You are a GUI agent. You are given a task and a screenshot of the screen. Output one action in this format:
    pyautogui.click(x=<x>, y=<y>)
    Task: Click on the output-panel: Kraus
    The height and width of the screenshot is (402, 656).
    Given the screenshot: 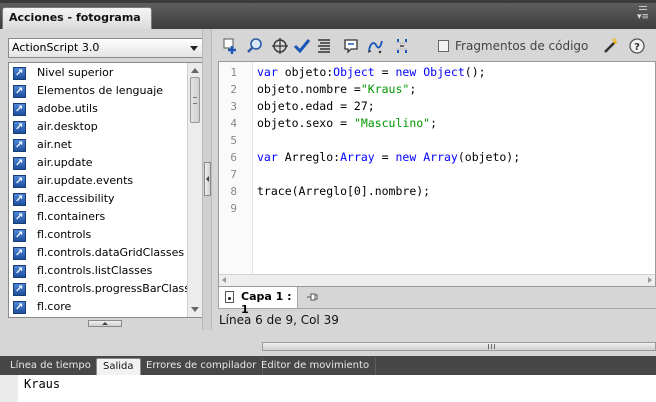 What is the action you would take?
    pyautogui.click(x=328, y=388)
    